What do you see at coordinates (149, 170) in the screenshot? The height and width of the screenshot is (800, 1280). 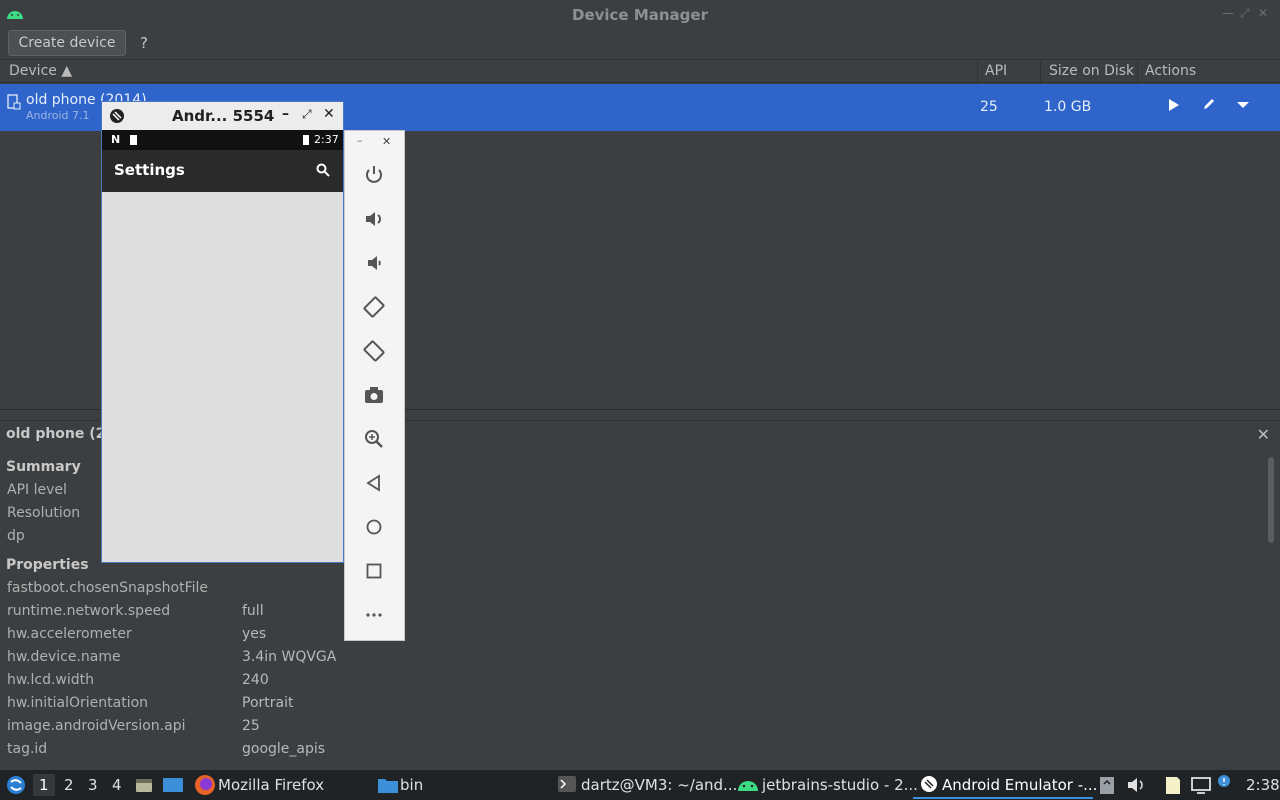 I see `app-title: Settings` at bounding box center [149, 170].